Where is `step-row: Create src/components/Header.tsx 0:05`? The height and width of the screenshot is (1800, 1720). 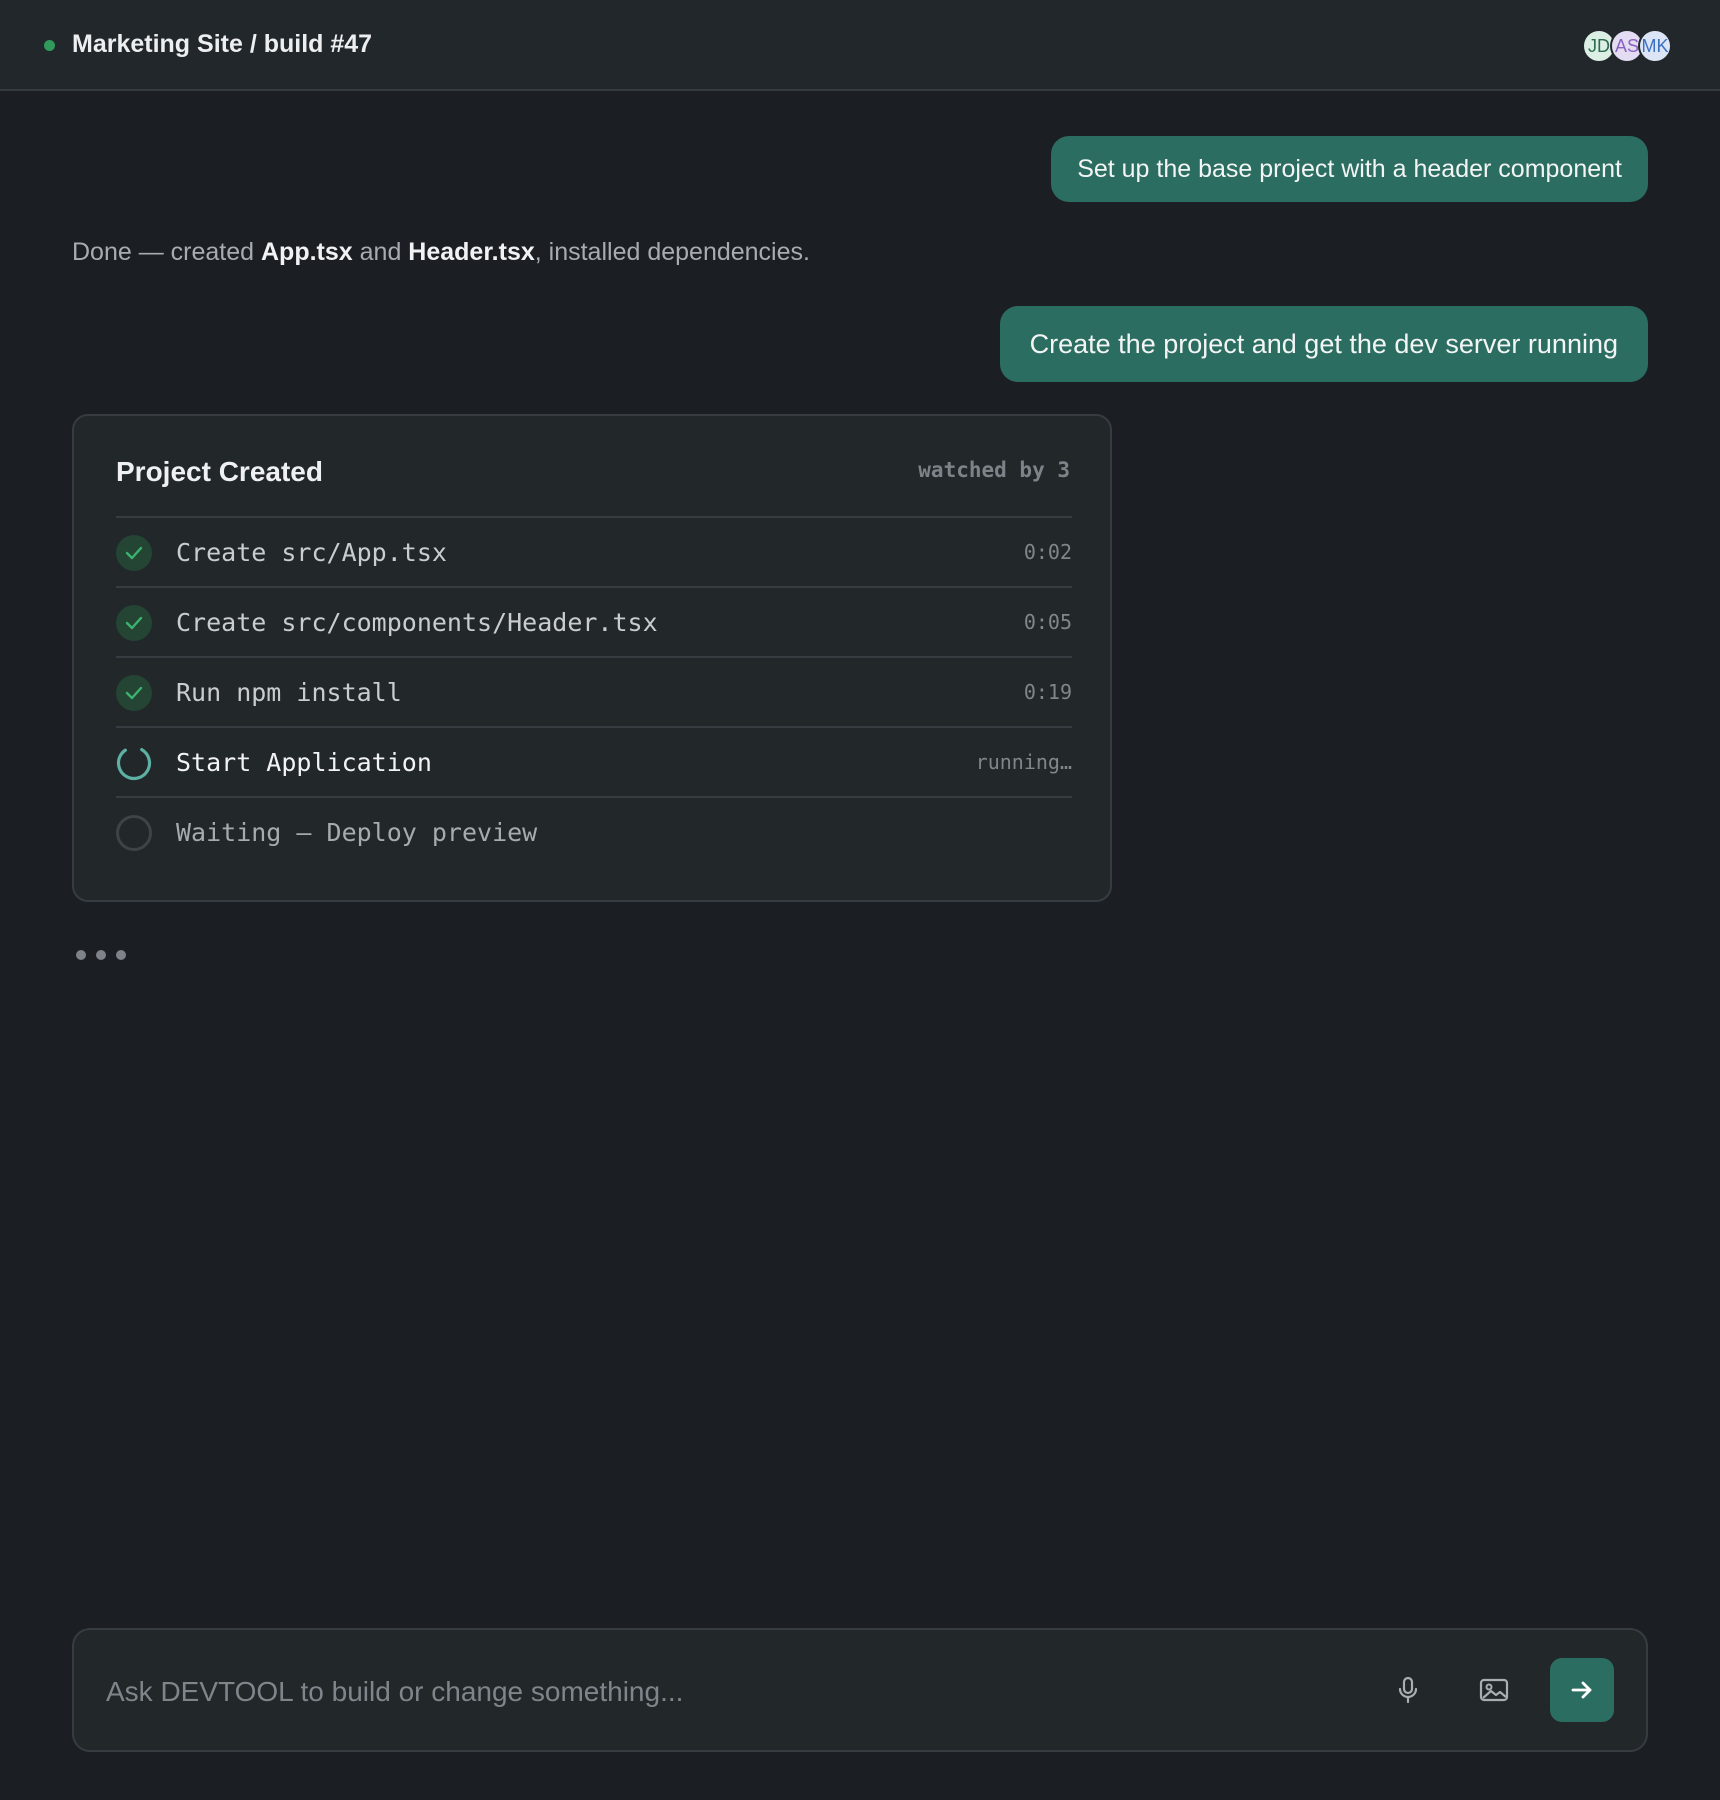
step-row: Create src/components/Header.tsx 0:05 is located at coordinates (594, 621).